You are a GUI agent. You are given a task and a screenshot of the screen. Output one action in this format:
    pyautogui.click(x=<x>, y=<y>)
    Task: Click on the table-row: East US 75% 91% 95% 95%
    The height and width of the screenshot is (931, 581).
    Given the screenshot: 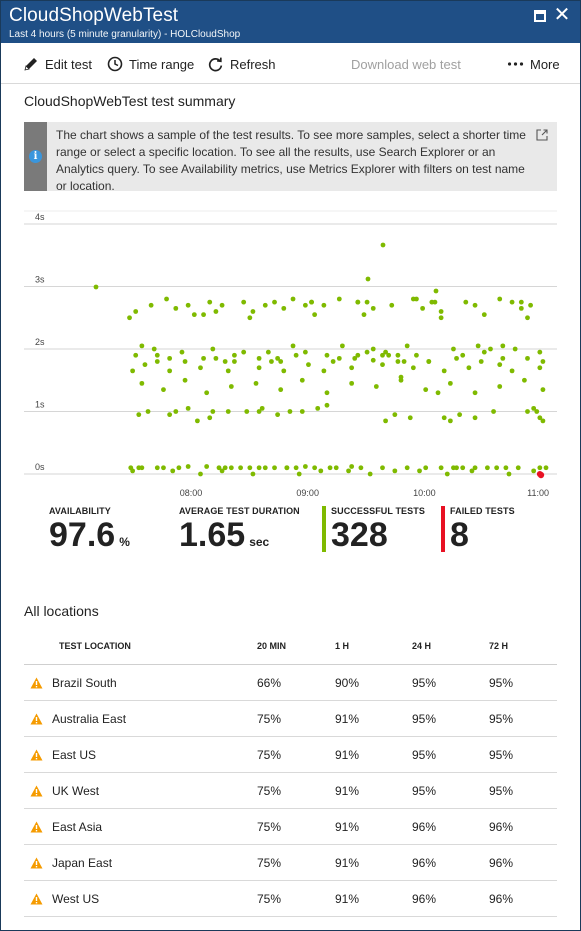 What is the action you would take?
    pyautogui.click(x=290, y=754)
    